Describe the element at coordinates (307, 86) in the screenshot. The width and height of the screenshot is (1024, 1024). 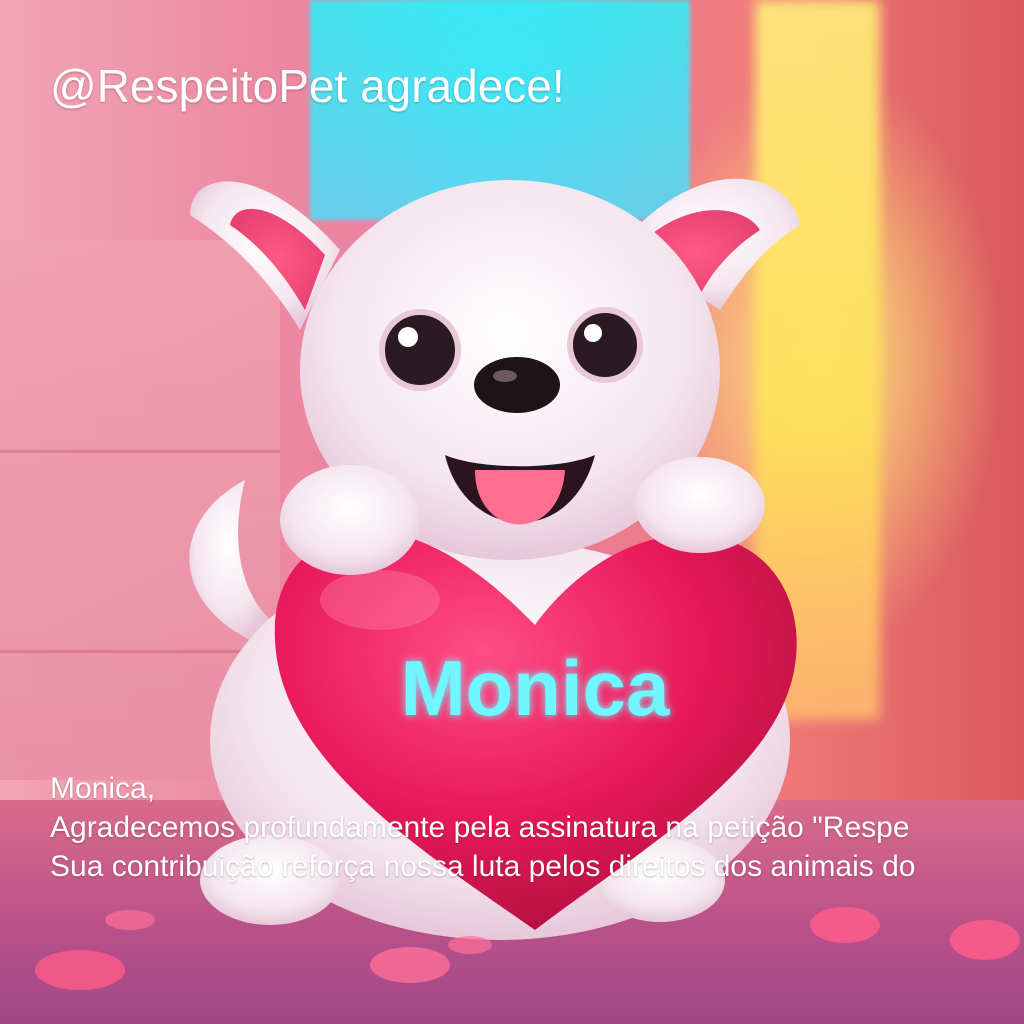
I see `page-title: @RespeitoPet agradece!` at that location.